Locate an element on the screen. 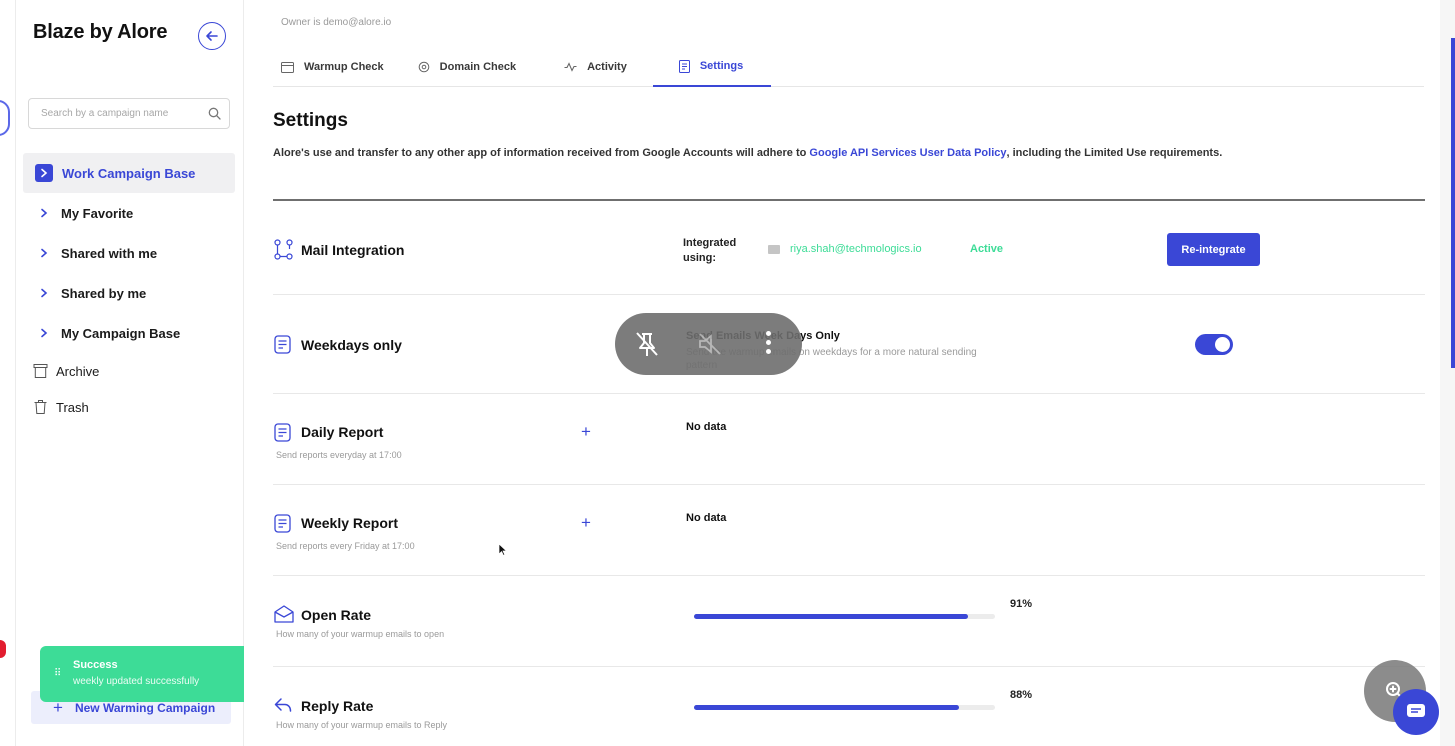 The height and width of the screenshot is (746, 1455). activity-icon is located at coordinates (570, 67).